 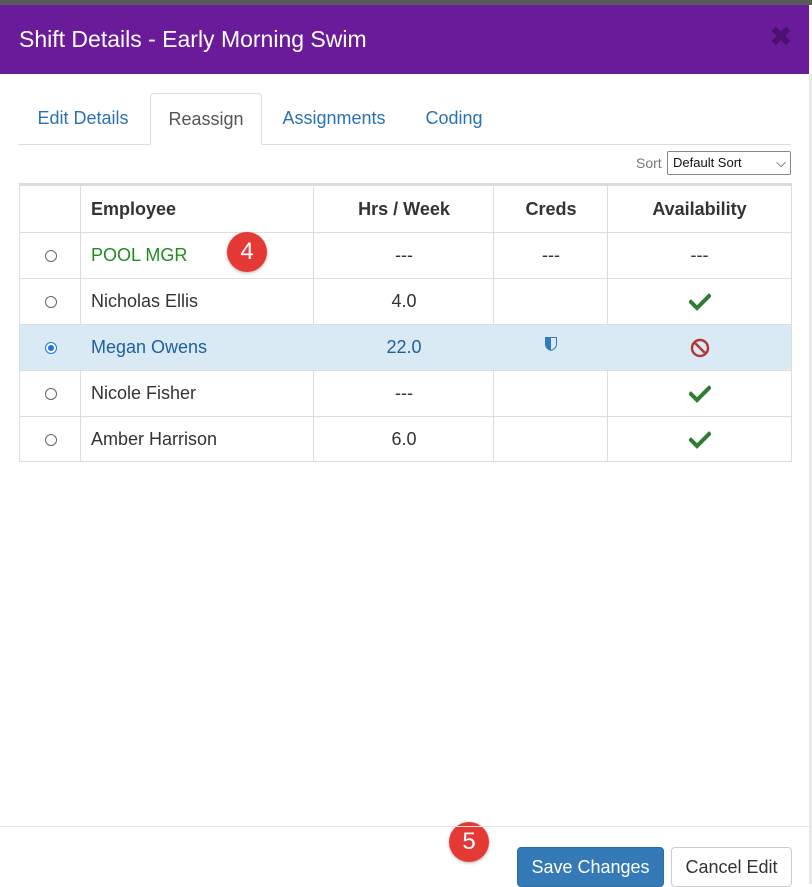 I want to click on table-header-row: Employee Hrs / Week Creds Availability, so click(x=405, y=208).